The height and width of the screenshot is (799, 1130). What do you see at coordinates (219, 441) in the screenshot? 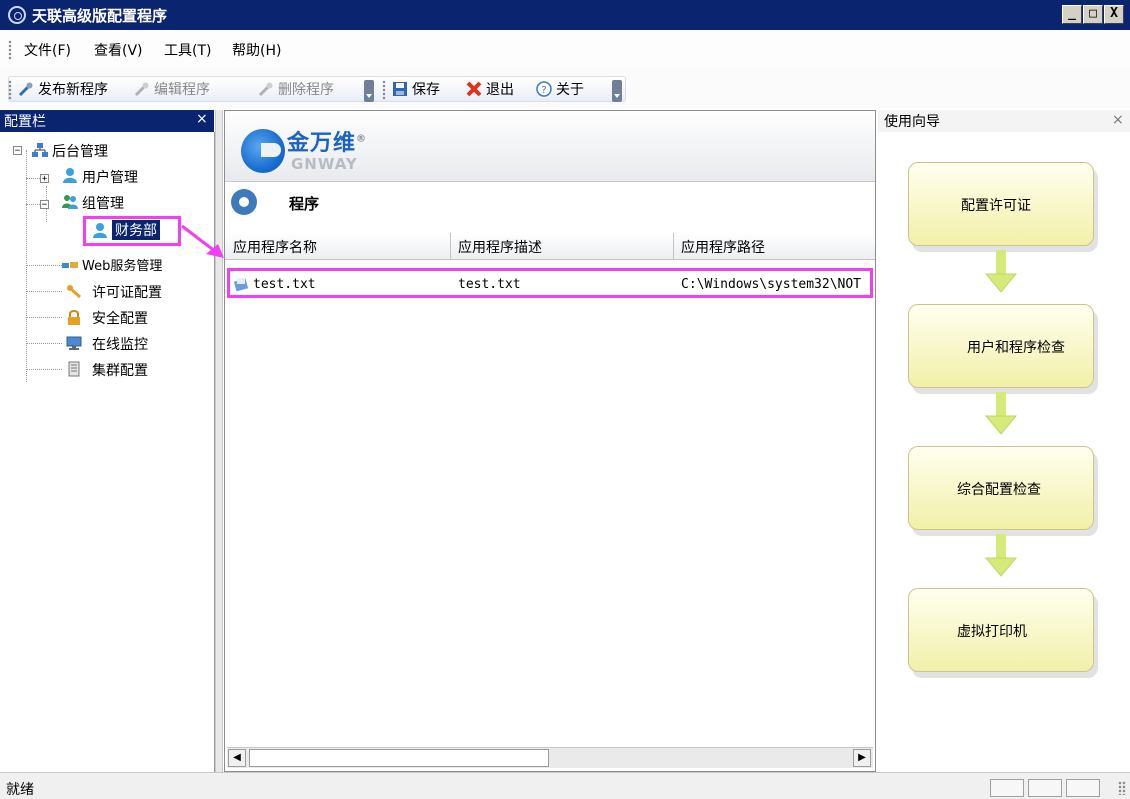
I see `panel-splitter` at bounding box center [219, 441].